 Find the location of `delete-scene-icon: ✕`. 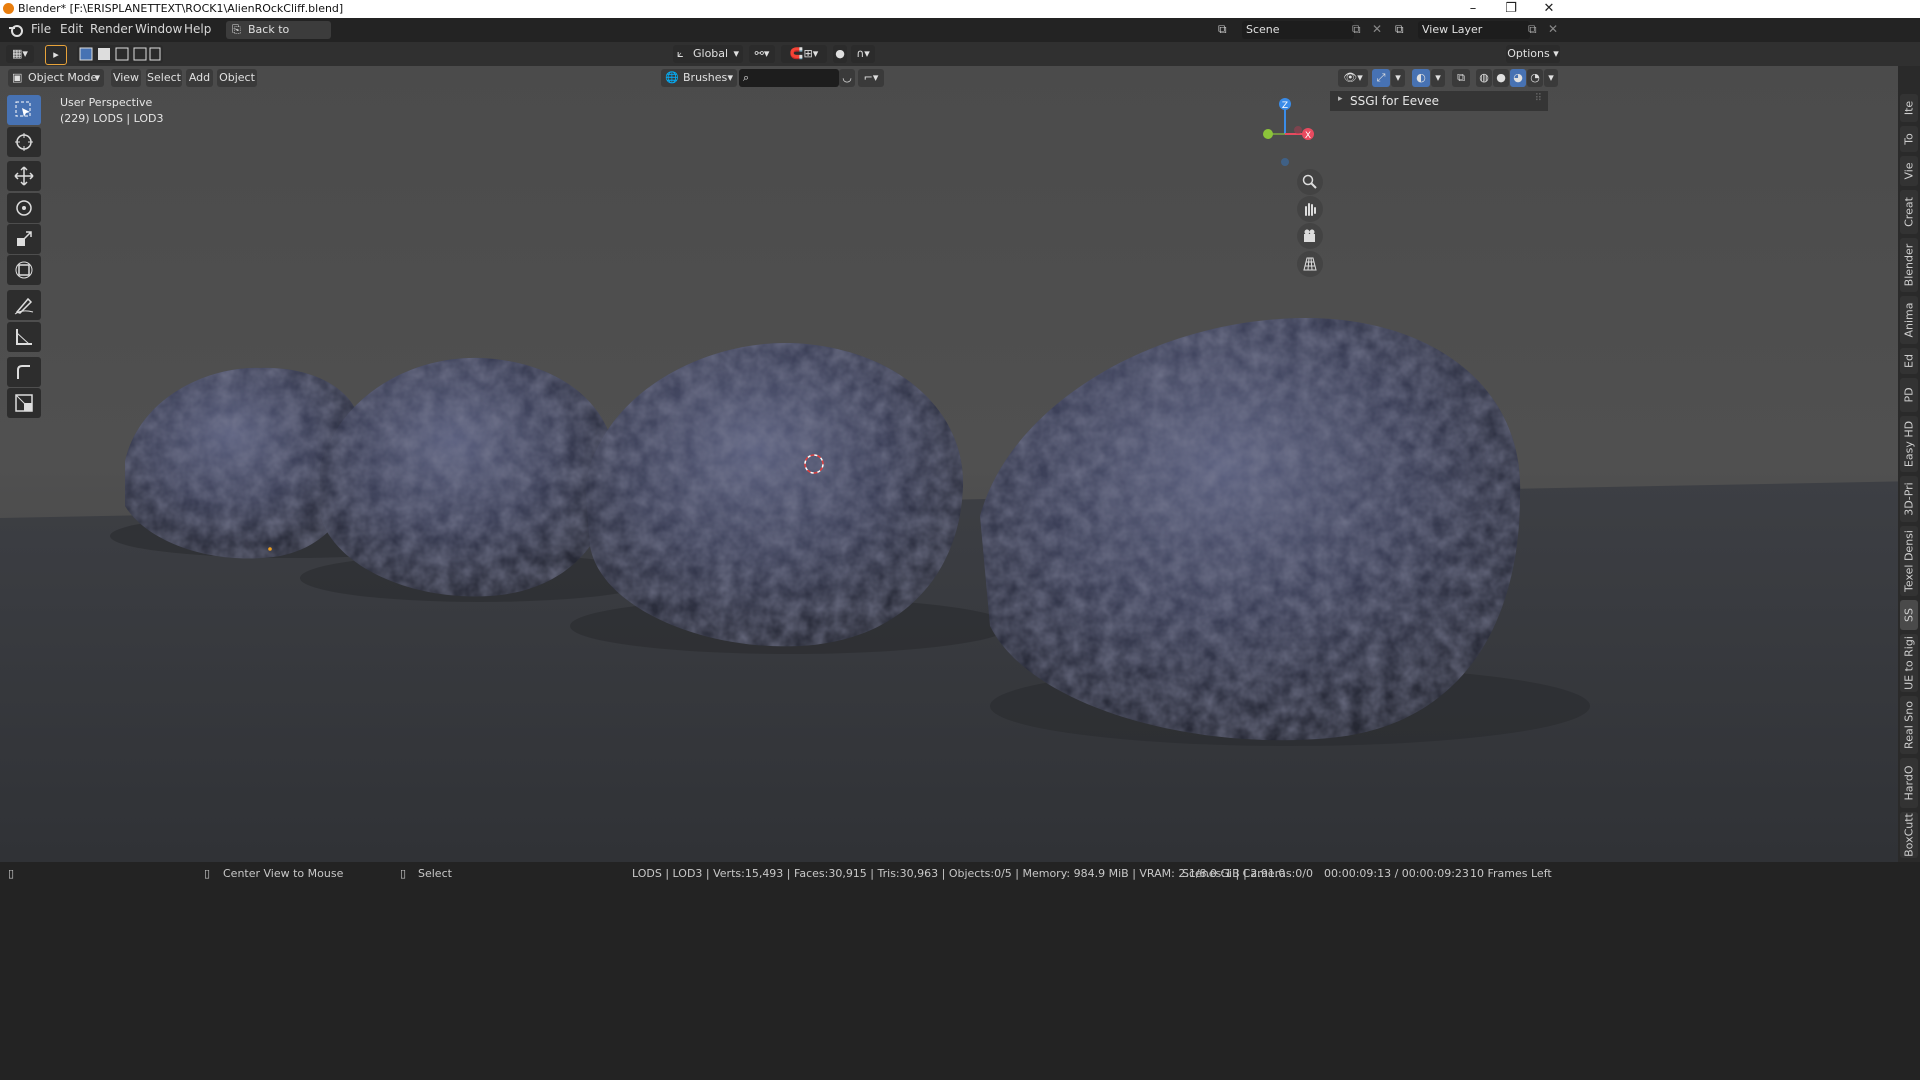

delete-scene-icon: ✕ is located at coordinates (1377, 29).